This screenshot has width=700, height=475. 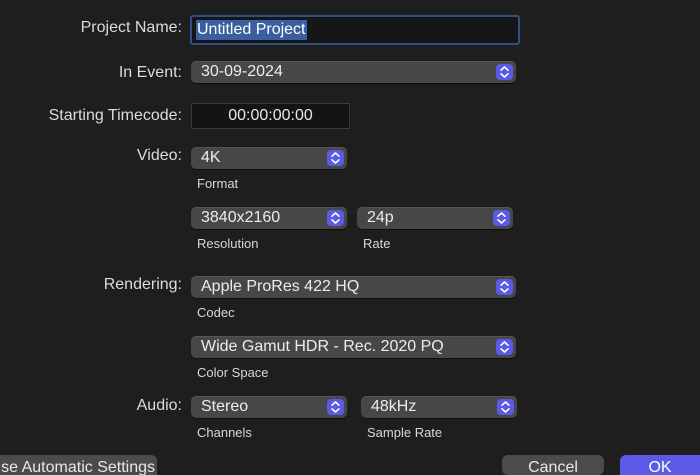 I want to click on channels-popup: Stereo, so click(x=269, y=407).